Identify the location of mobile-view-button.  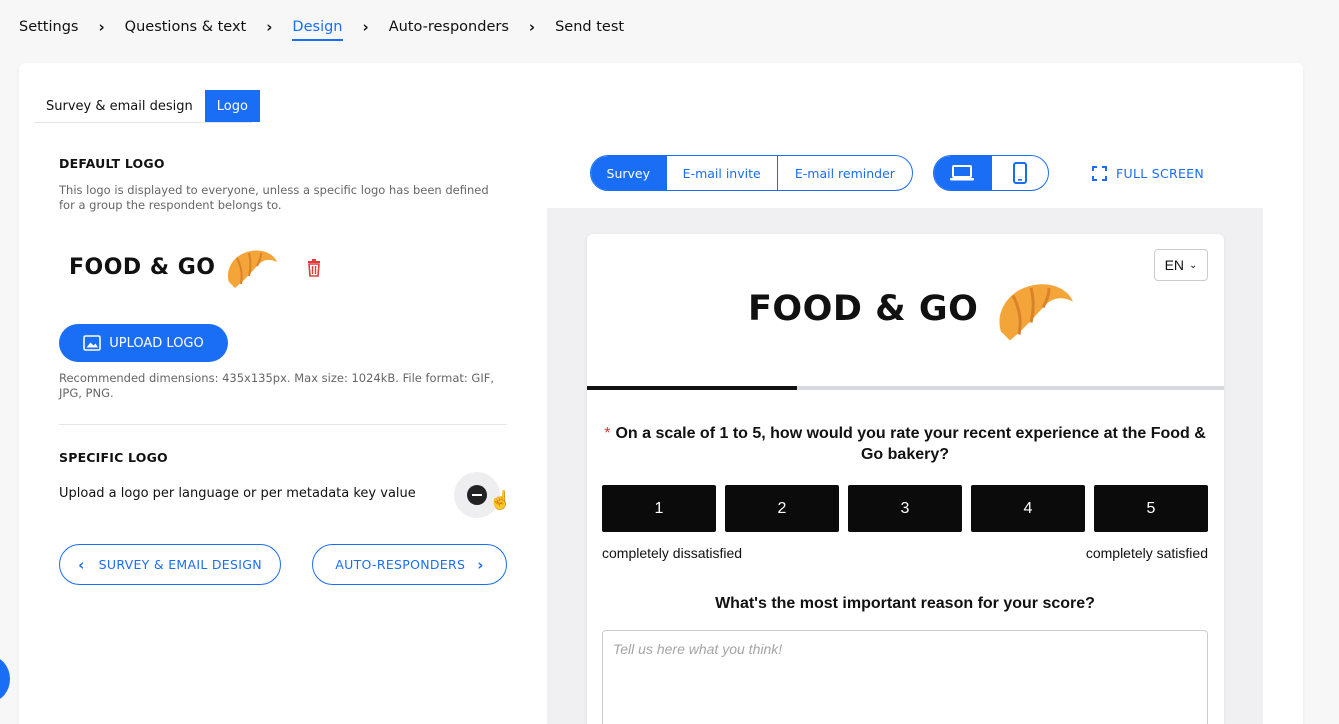
(1019, 173).